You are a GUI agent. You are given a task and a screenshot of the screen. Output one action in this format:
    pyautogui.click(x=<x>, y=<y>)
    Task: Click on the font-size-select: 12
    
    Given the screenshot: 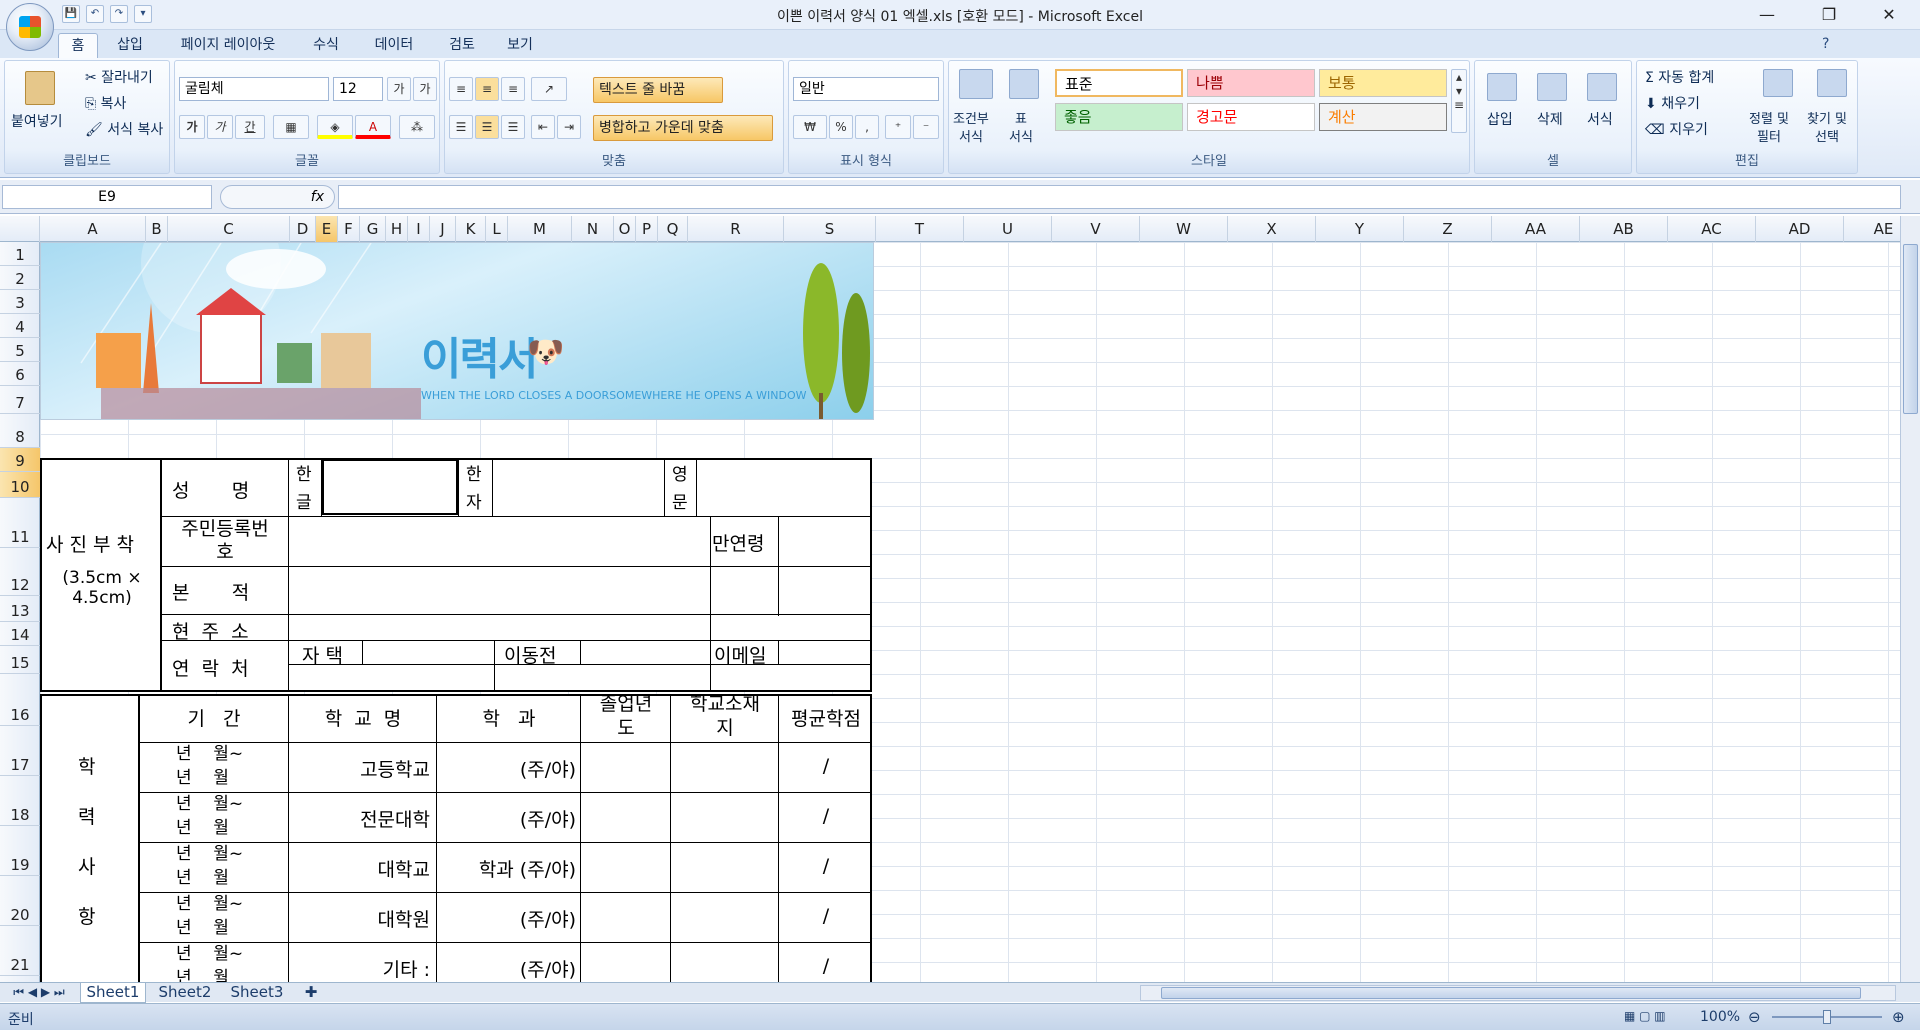 What is the action you would take?
    pyautogui.click(x=358, y=89)
    